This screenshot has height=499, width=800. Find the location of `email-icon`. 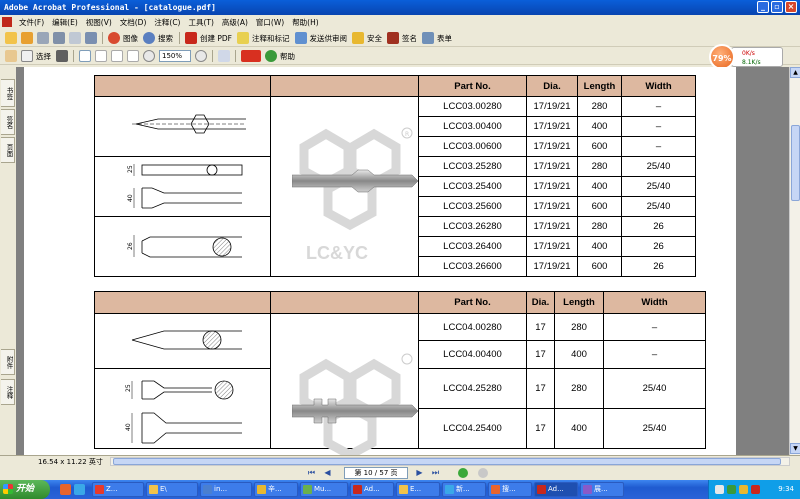

email-icon is located at coordinates (75, 38).